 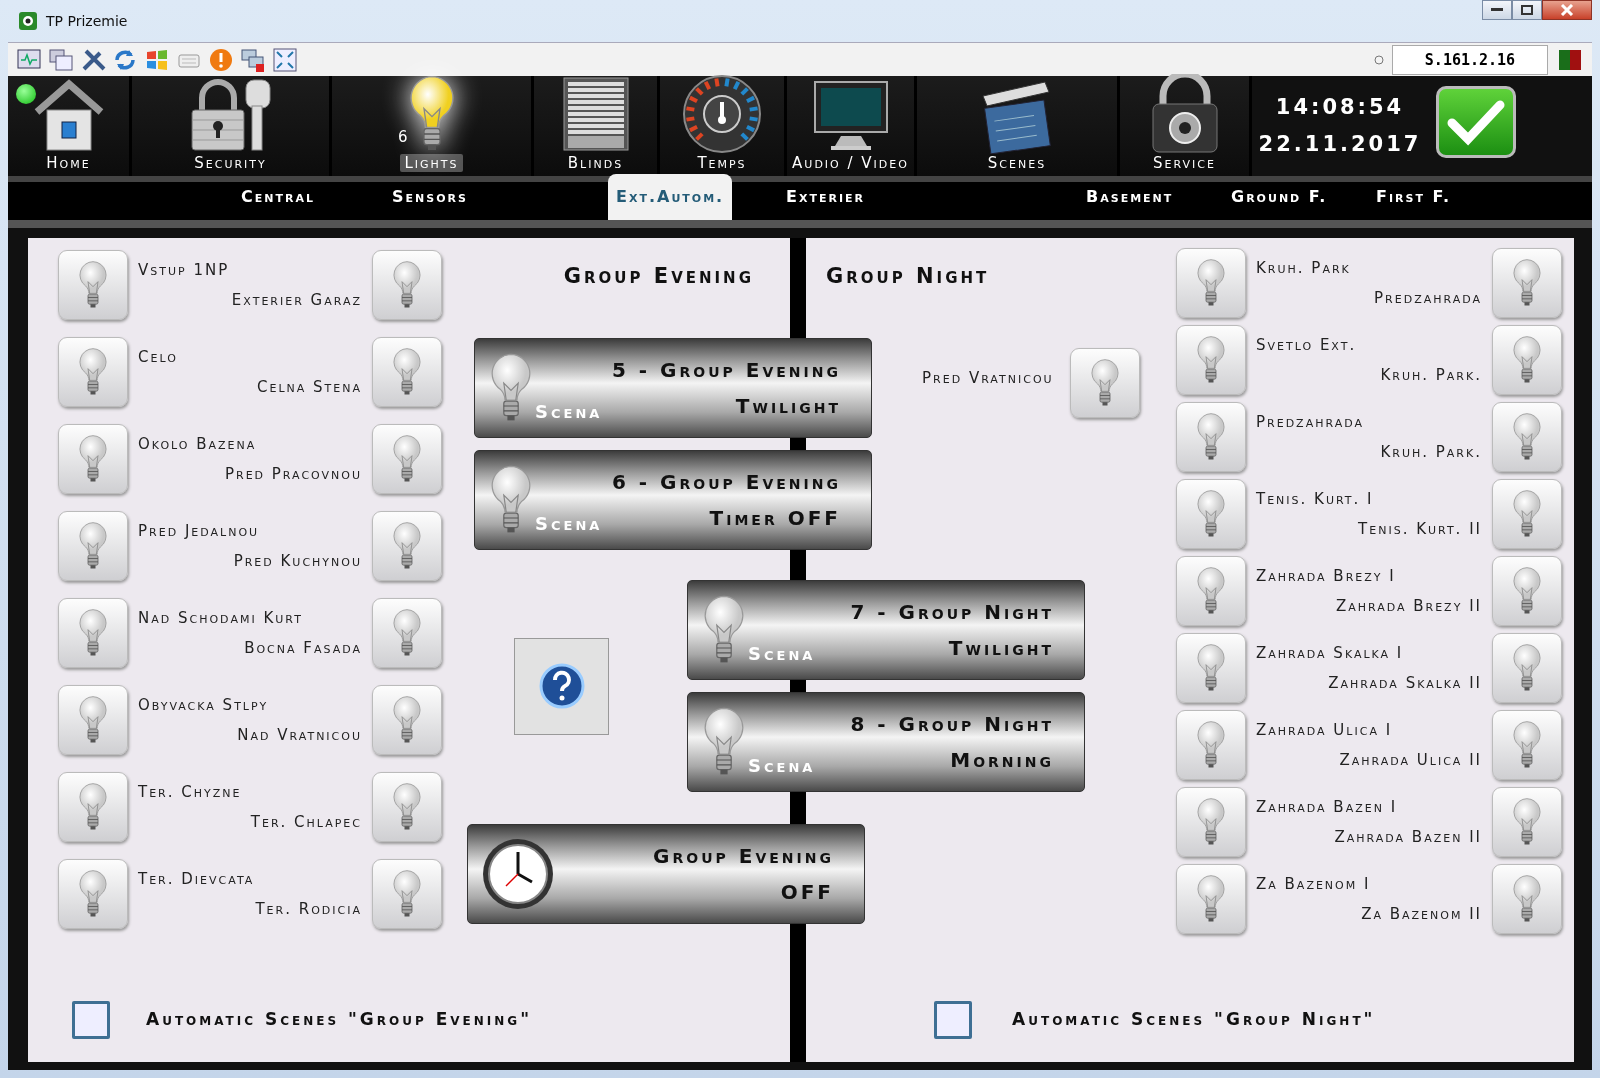 I want to click on scene-button: 6 - Group Evening Scena Timer OFF, so click(x=673, y=500).